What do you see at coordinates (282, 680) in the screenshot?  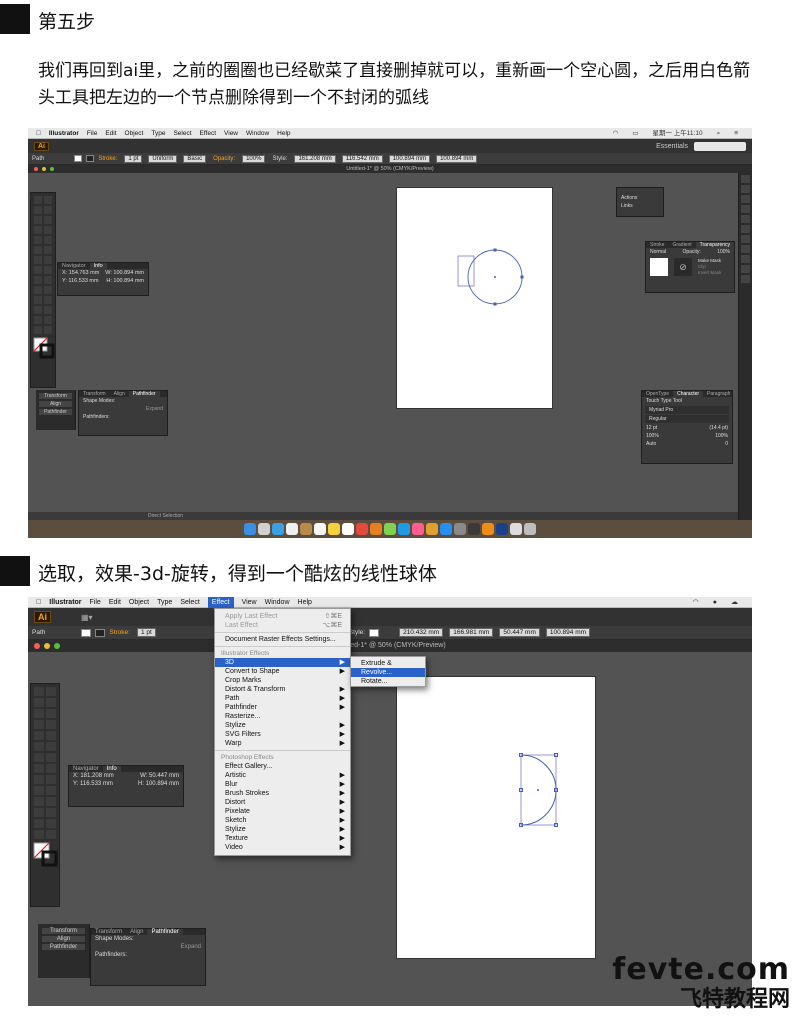 I see `menu-item-crop-marks: Crop Marks` at bounding box center [282, 680].